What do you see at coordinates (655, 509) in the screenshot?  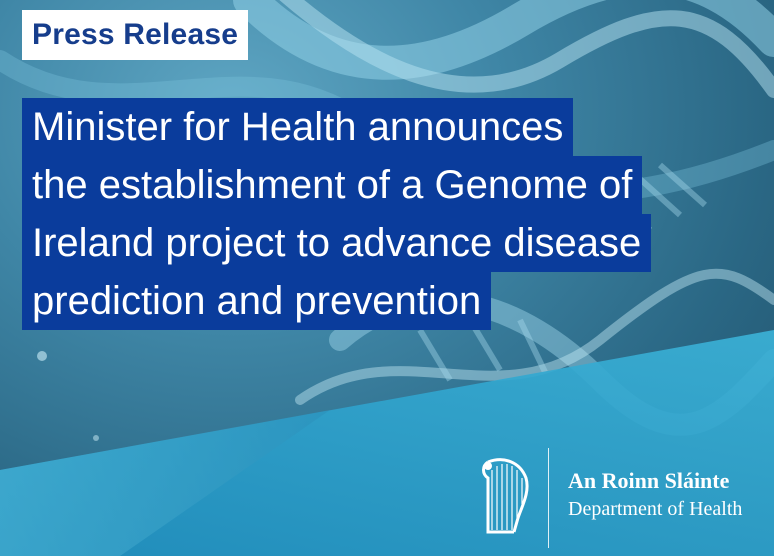 I see `department-name-english: Department of Health` at bounding box center [655, 509].